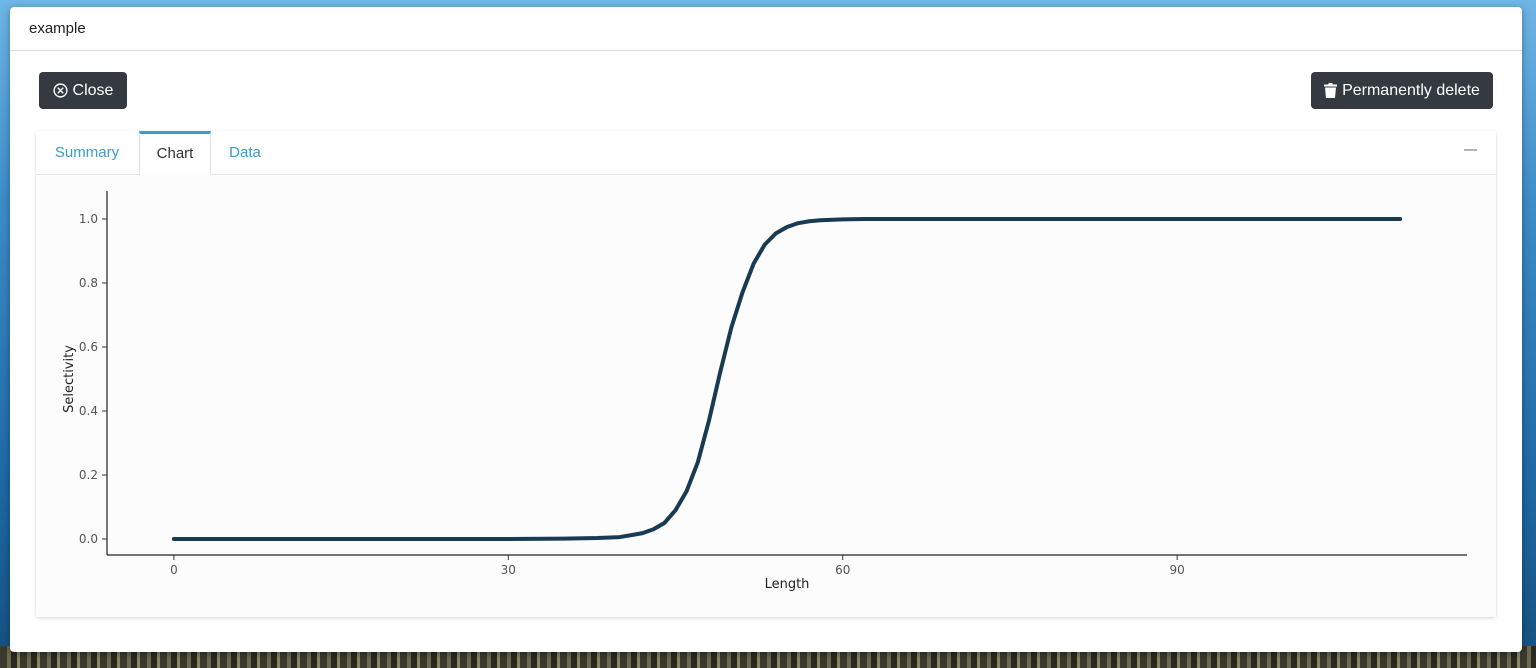 This screenshot has height=668, width=1536. What do you see at coordinates (88, 347) in the screenshot?
I see `y-tick-label: 0.6` at bounding box center [88, 347].